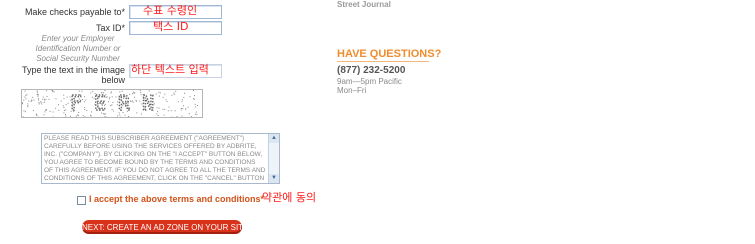 This screenshot has width=755, height=244. I want to click on support-hours-line1: 9am—5pm Pacific, so click(369, 81).